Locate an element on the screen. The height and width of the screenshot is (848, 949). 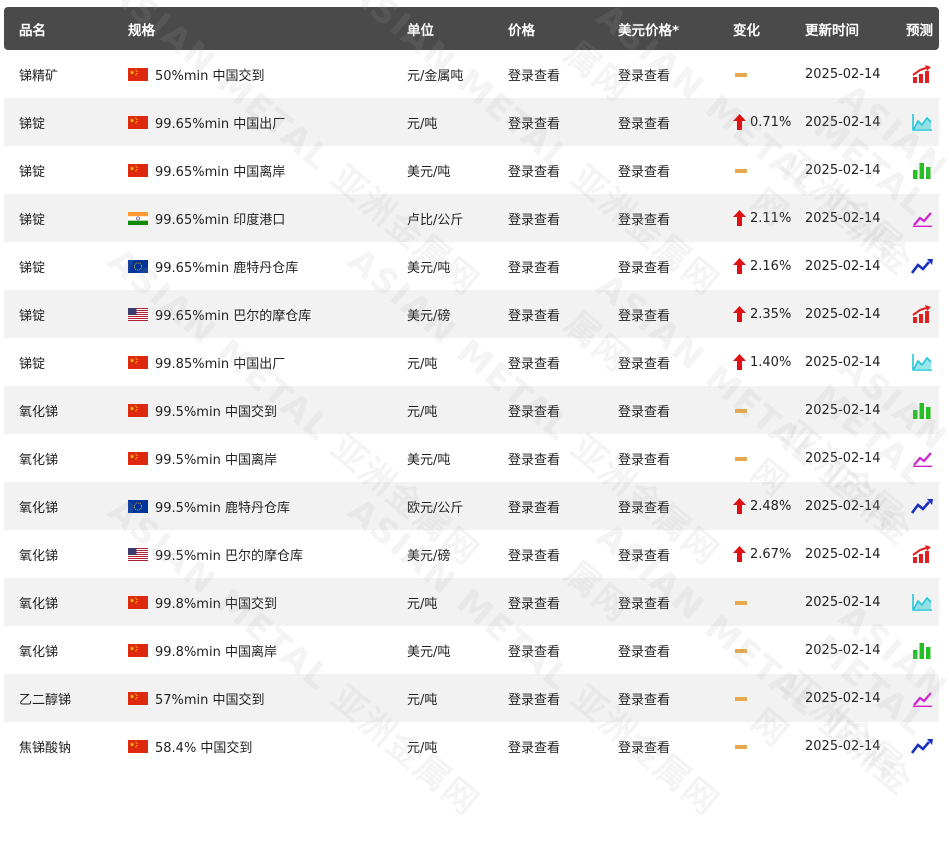
spec-text: 99.85%min 中国出厂 is located at coordinates (220, 364).